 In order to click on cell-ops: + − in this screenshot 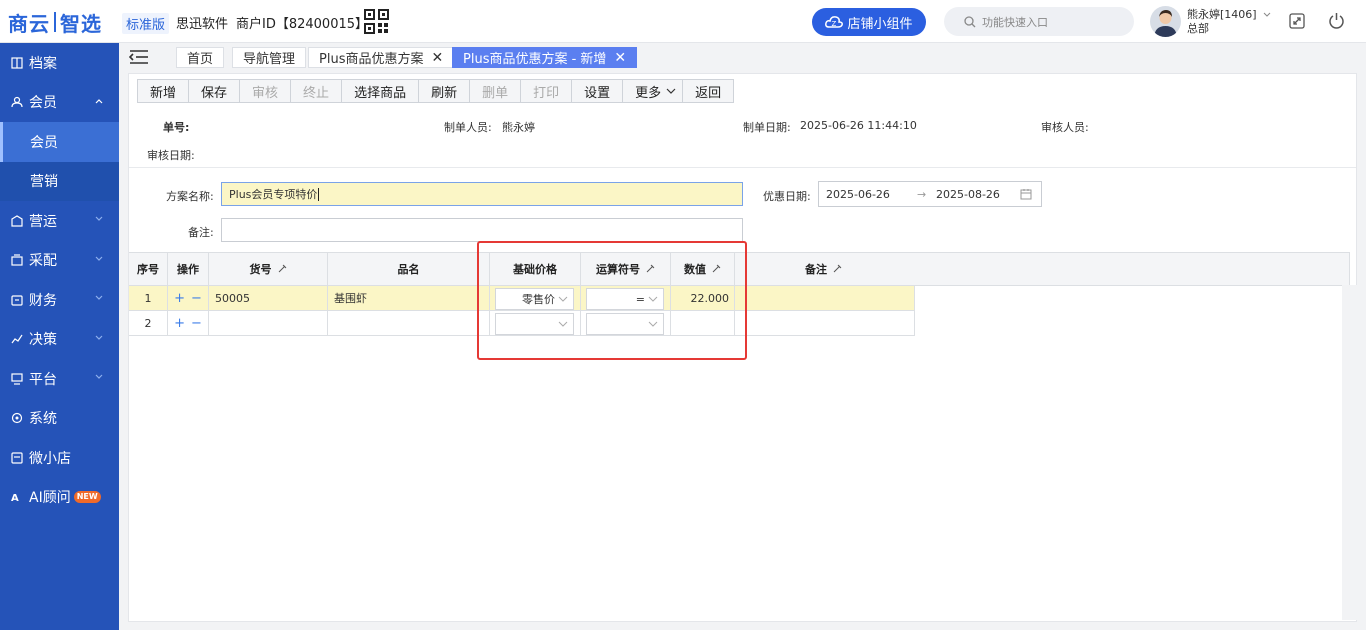, I will do `click(188, 323)`.